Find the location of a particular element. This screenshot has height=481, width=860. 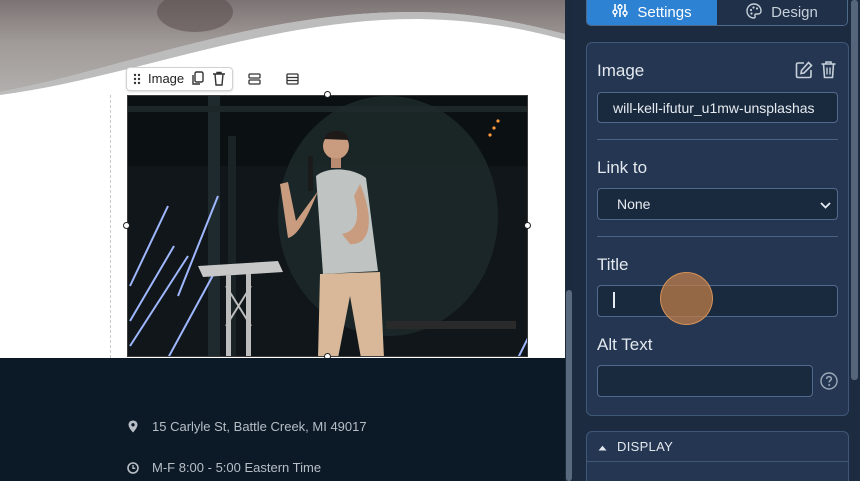

resize-handle-top is located at coordinates (327, 94).